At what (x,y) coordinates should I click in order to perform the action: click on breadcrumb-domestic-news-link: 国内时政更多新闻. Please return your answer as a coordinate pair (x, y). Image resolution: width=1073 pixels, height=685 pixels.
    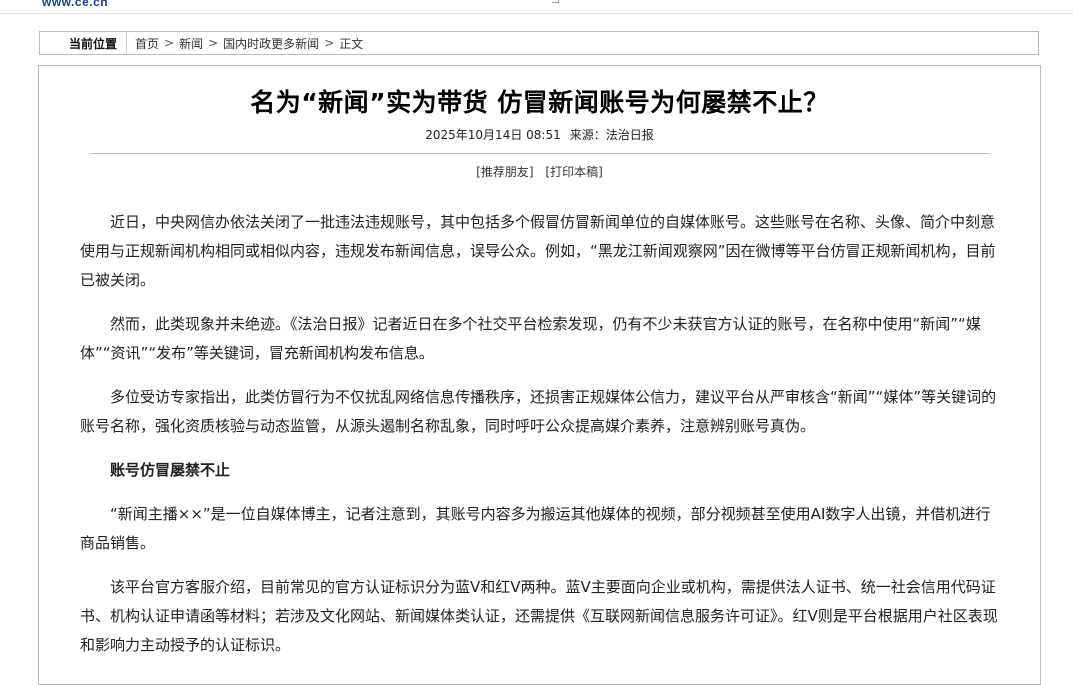
    Looking at the image, I should click on (271, 43).